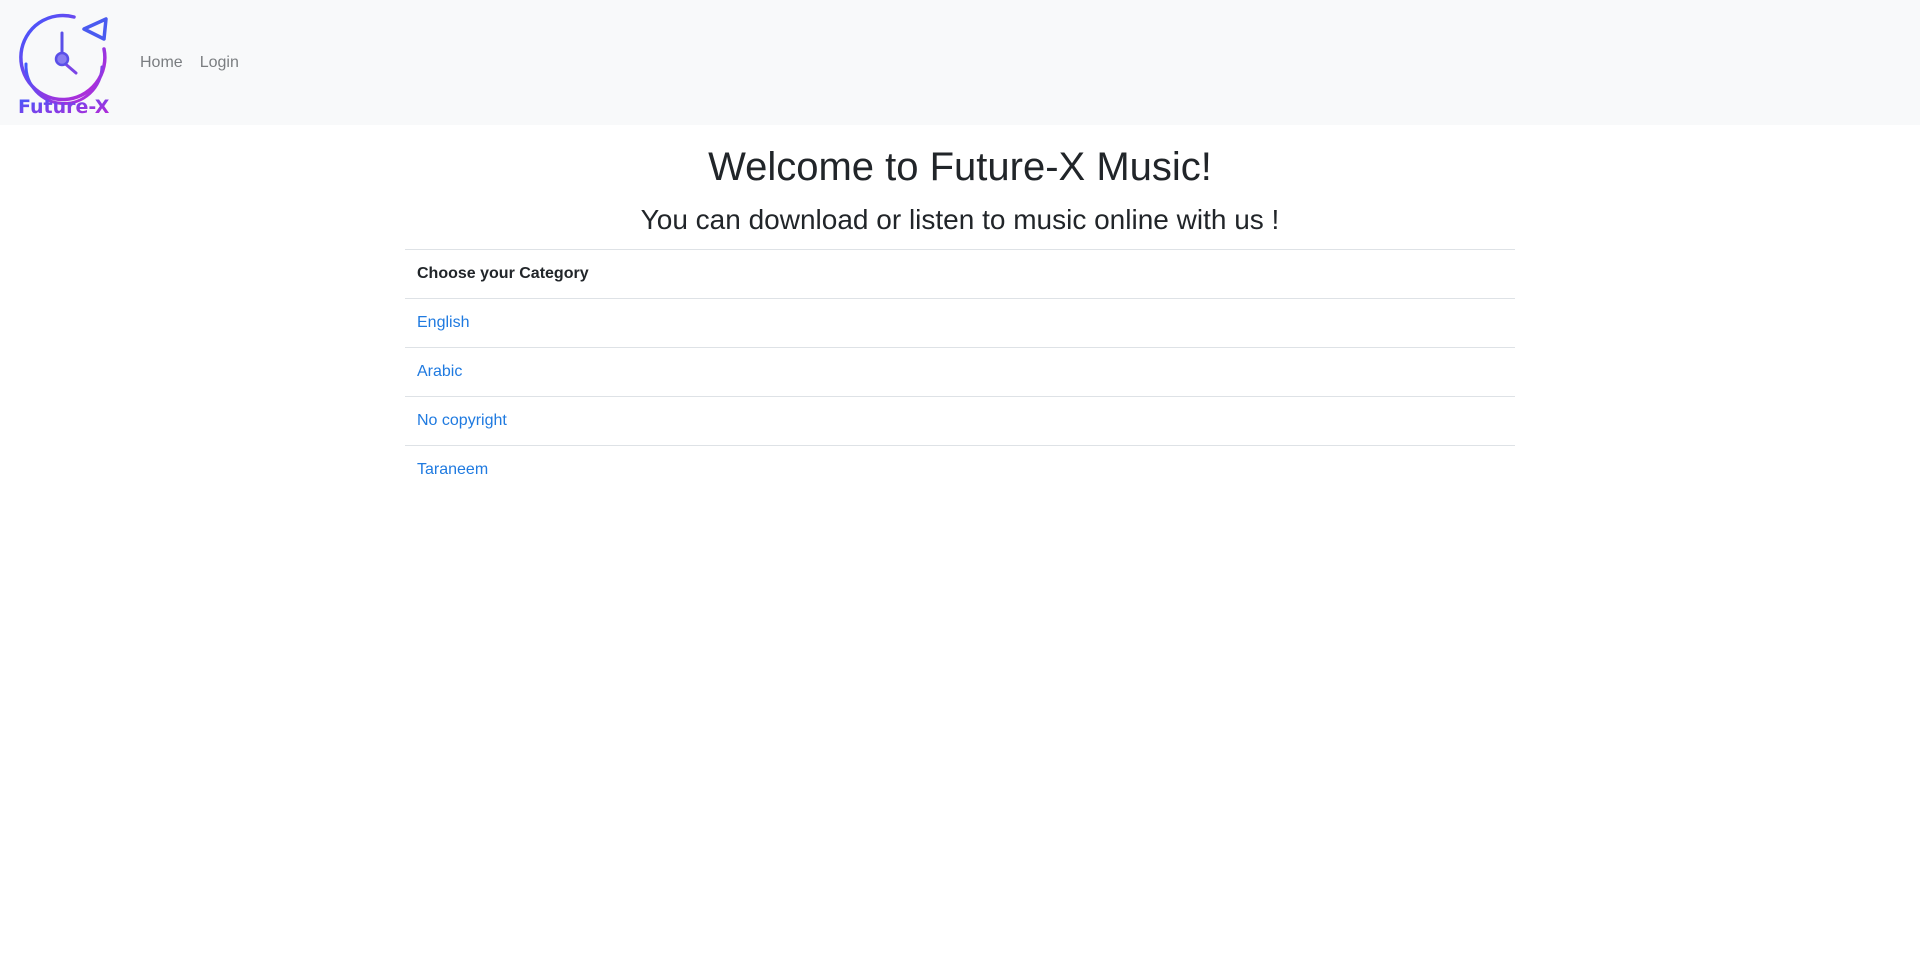  What do you see at coordinates (189, 63) in the screenshot?
I see `nav-links: Home Login` at bounding box center [189, 63].